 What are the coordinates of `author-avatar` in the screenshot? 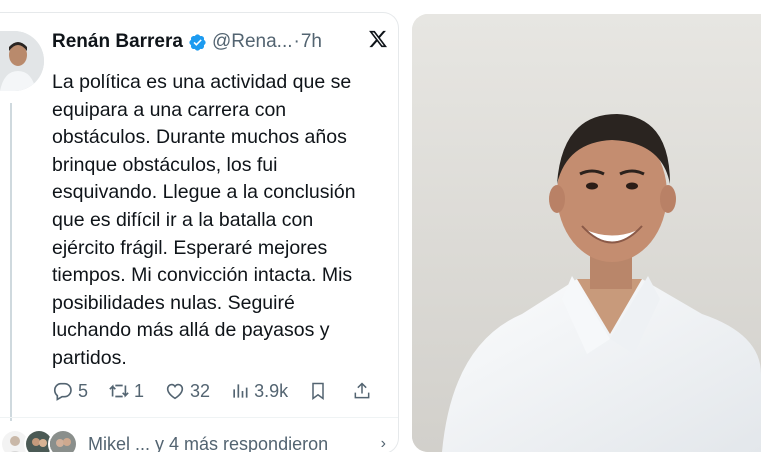 It's located at (22, 61).